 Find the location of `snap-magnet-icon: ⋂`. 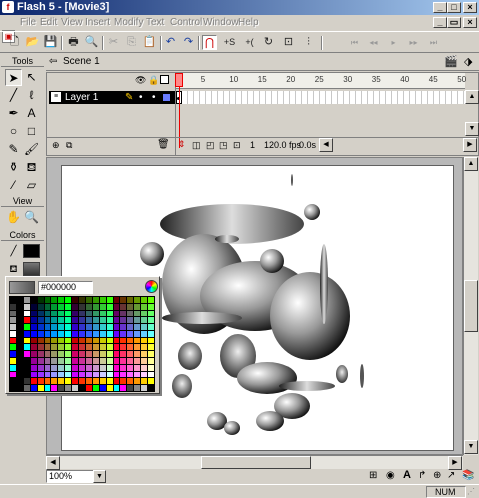

snap-magnet-icon: ⋂ is located at coordinates (209, 42).